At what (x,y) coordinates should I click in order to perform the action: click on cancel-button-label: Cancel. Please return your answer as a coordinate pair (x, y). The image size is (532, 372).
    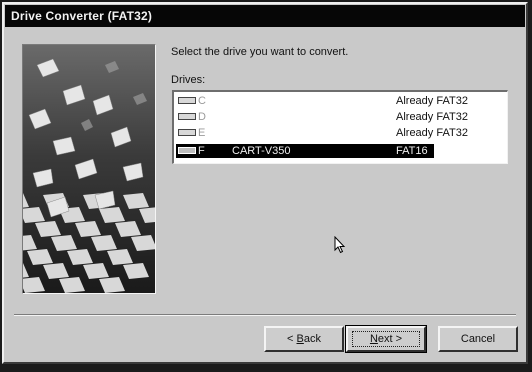
    Looking at the image, I should click on (478, 339).